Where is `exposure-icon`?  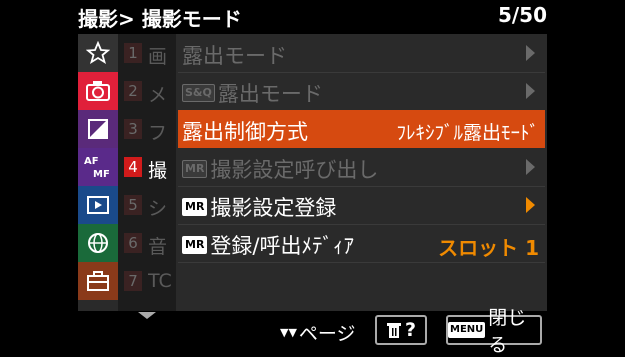 exposure-icon is located at coordinates (98, 129).